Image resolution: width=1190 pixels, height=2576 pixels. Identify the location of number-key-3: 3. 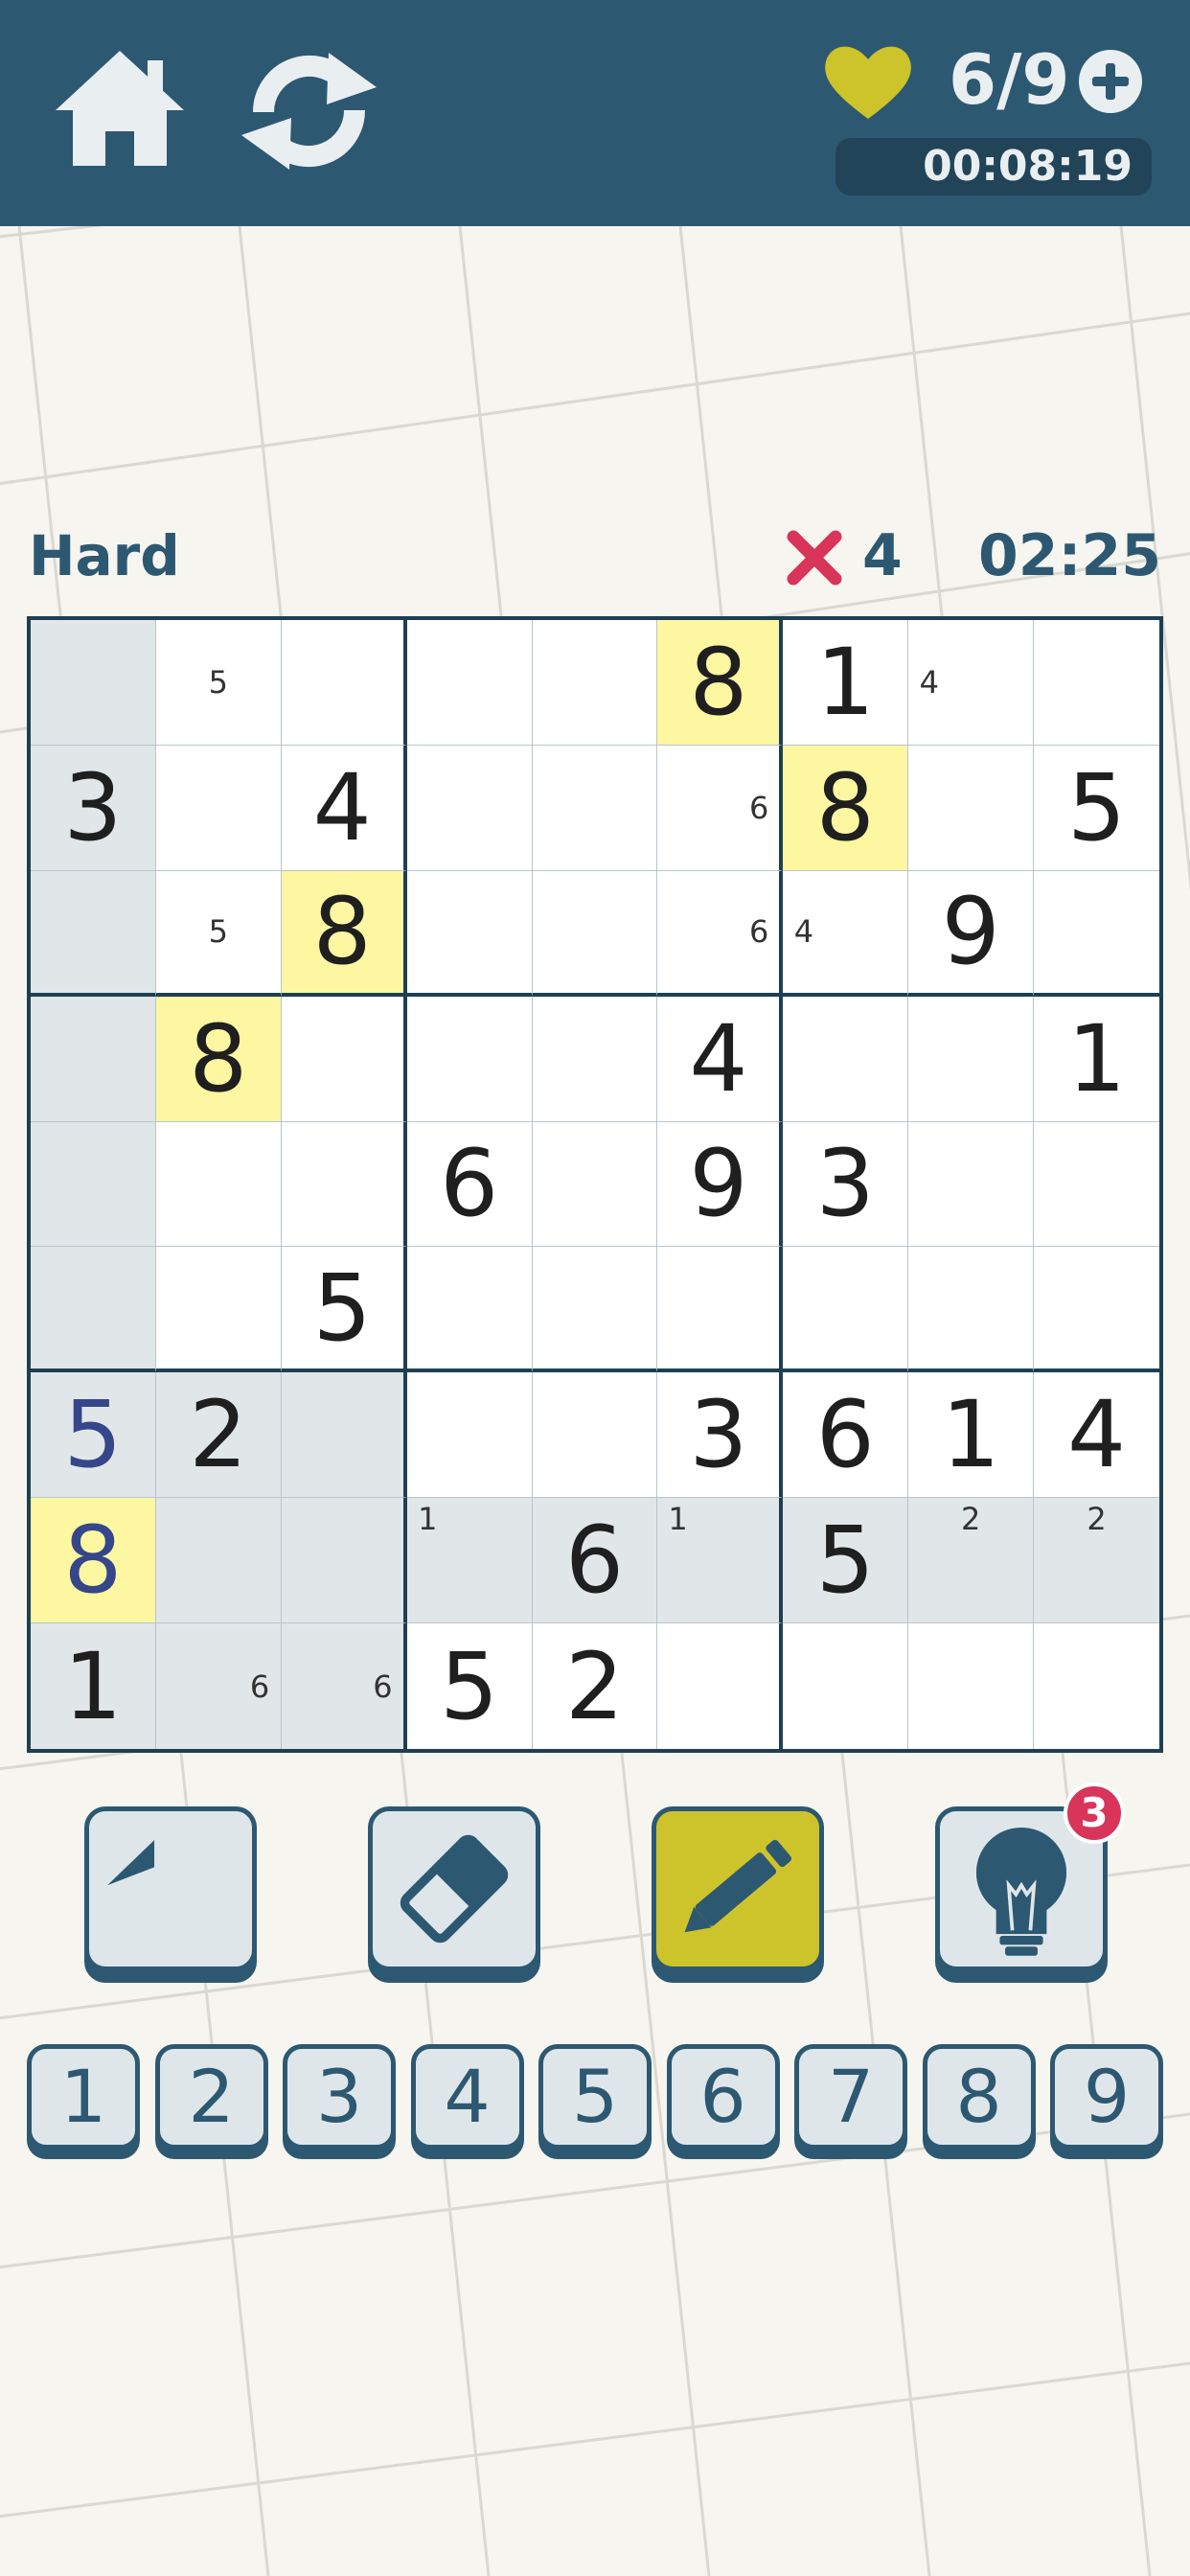
(340, 2097).